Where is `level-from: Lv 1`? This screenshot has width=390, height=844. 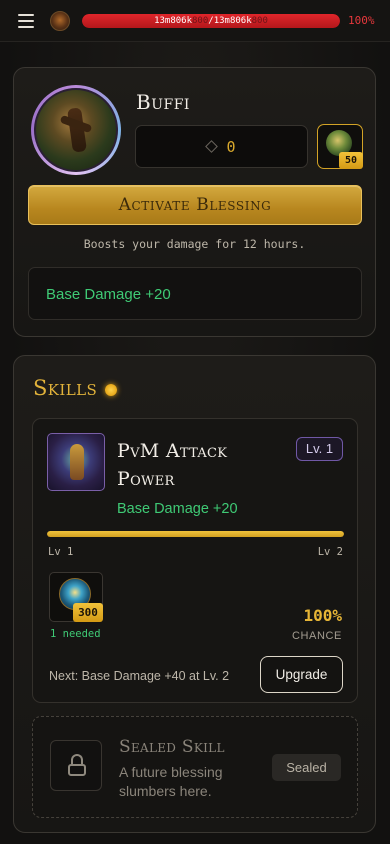
level-from: Lv 1 is located at coordinates (61, 552).